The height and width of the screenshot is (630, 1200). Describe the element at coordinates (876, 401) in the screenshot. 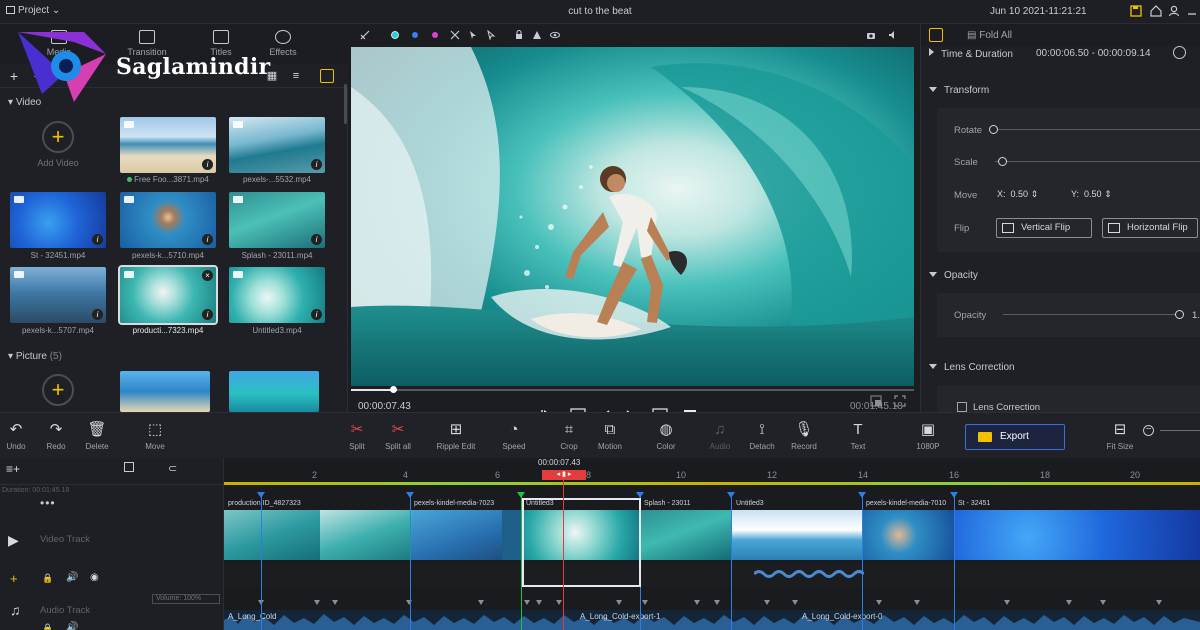

I see `pip-icon` at that location.